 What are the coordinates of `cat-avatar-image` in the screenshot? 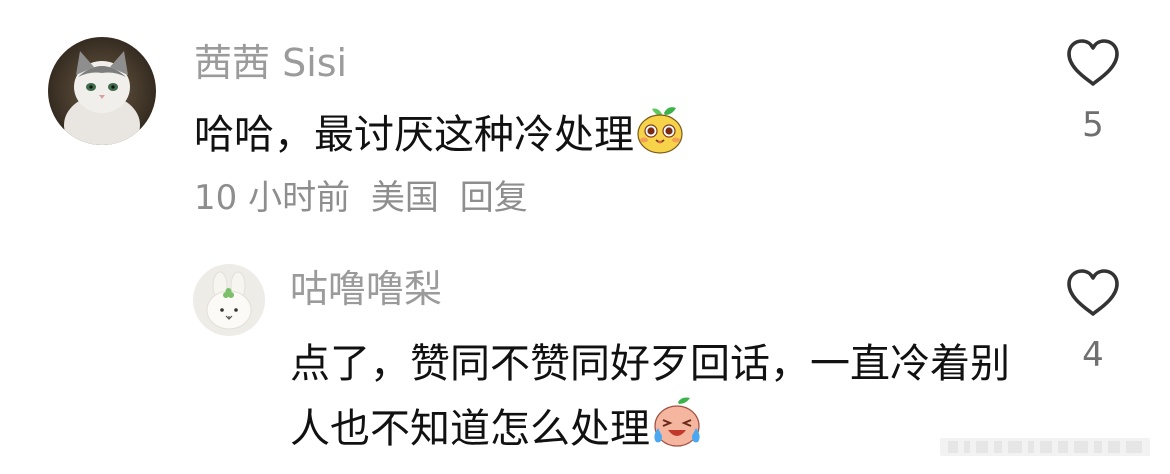 It's located at (102, 91).